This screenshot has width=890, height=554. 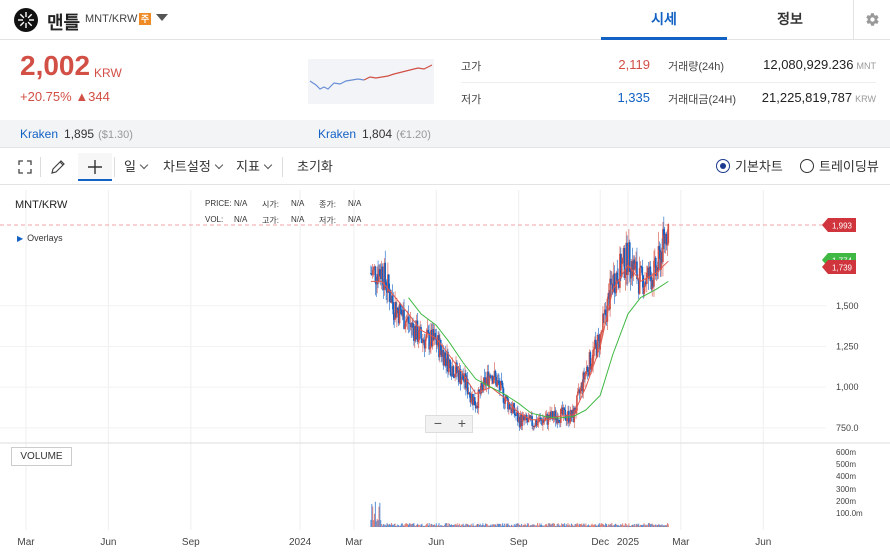 What do you see at coordinates (790, 20) in the screenshot?
I see `tab-info: 정보` at bounding box center [790, 20].